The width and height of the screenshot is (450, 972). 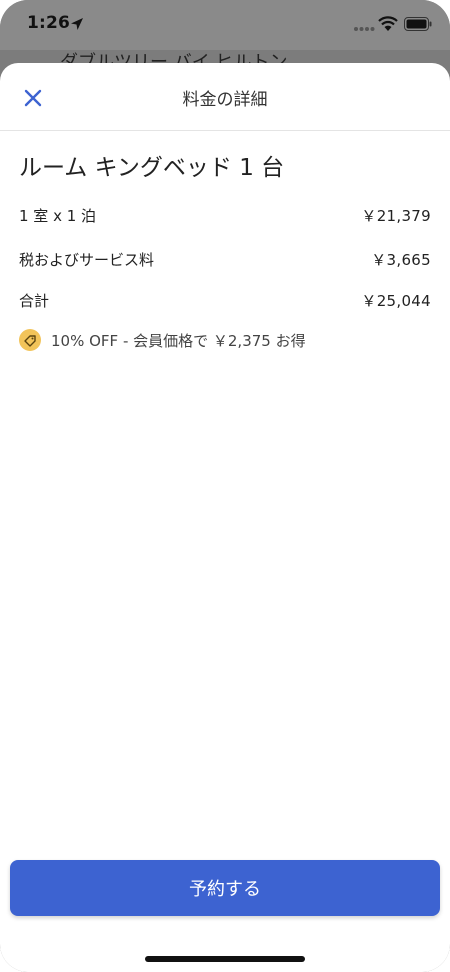 I want to click on price-row-tax: 税およびサービス料 ￥3,665, so click(x=225, y=259).